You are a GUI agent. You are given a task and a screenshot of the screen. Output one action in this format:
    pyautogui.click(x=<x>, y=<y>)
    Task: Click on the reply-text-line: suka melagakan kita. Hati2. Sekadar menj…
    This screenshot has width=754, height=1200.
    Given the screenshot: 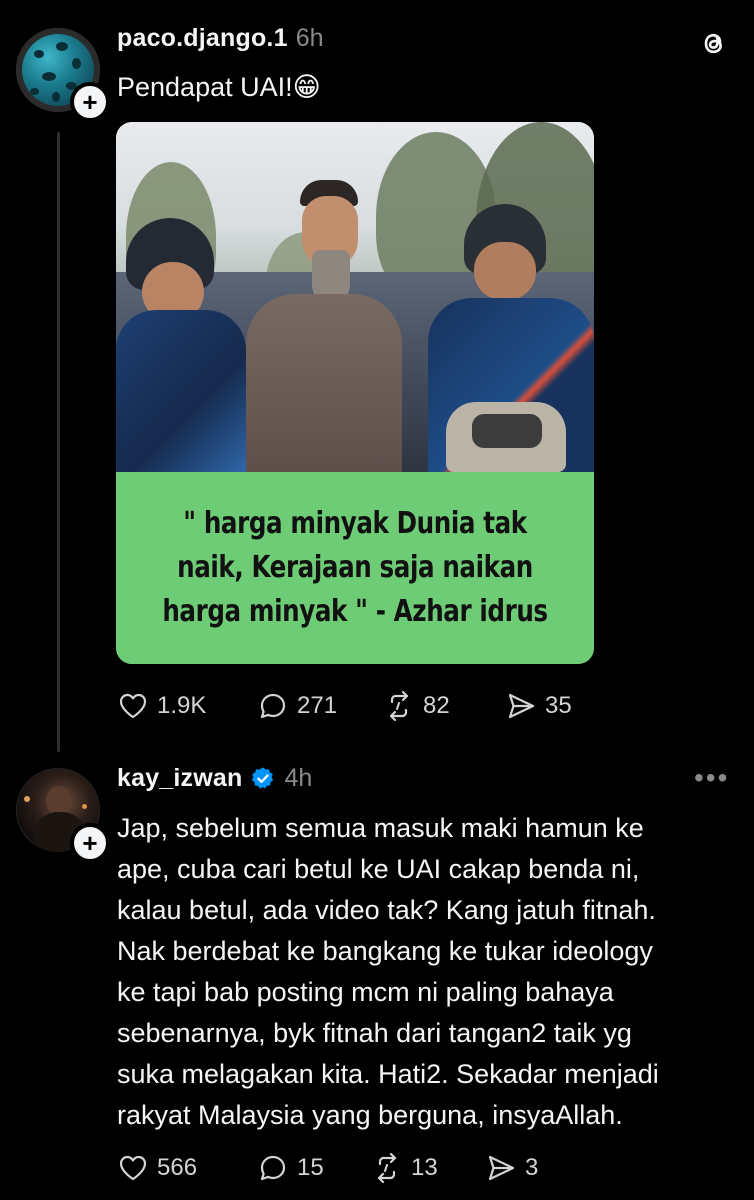 What is the action you would take?
    pyautogui.click(x=388, y=1074)
    